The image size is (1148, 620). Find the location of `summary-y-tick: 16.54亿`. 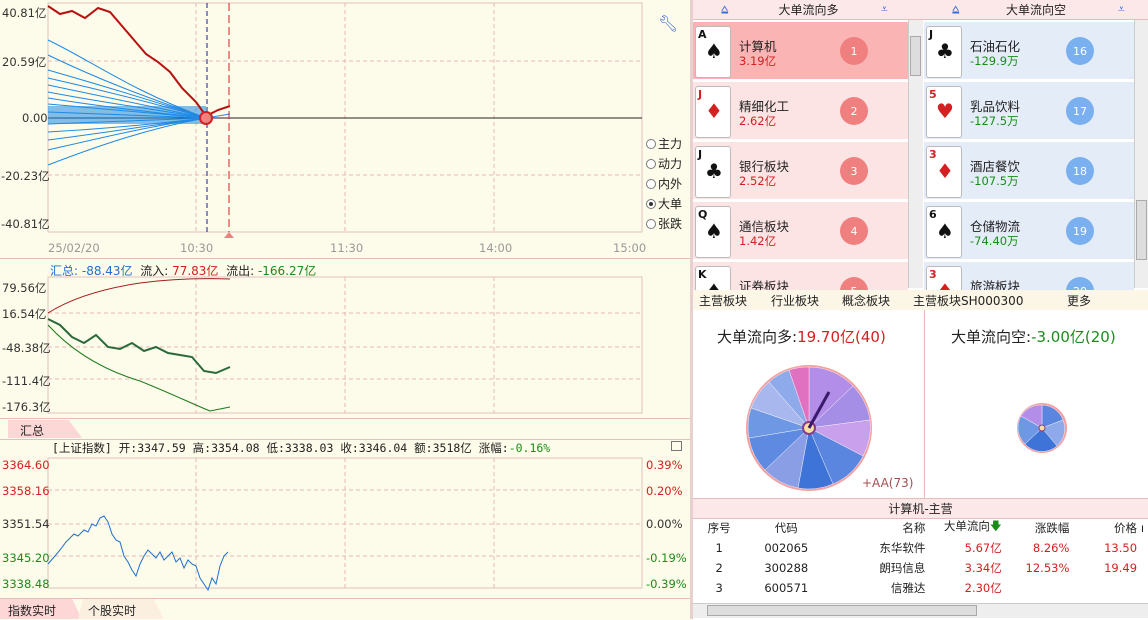

summary-y-tick: 16.54亿 is located at coordinates (24, 314).